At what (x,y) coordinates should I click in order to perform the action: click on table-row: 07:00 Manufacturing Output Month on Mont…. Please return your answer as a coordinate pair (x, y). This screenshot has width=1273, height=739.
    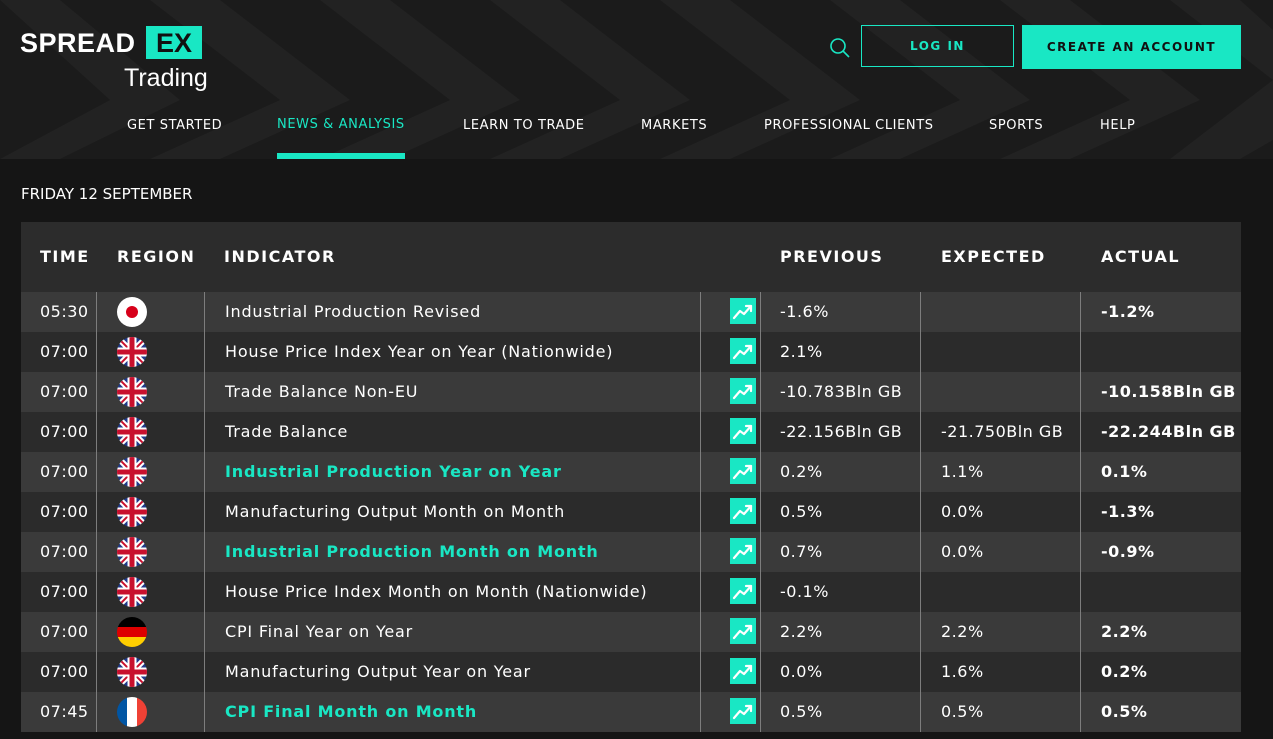
    Looking at the image, I should click on (631, 512).